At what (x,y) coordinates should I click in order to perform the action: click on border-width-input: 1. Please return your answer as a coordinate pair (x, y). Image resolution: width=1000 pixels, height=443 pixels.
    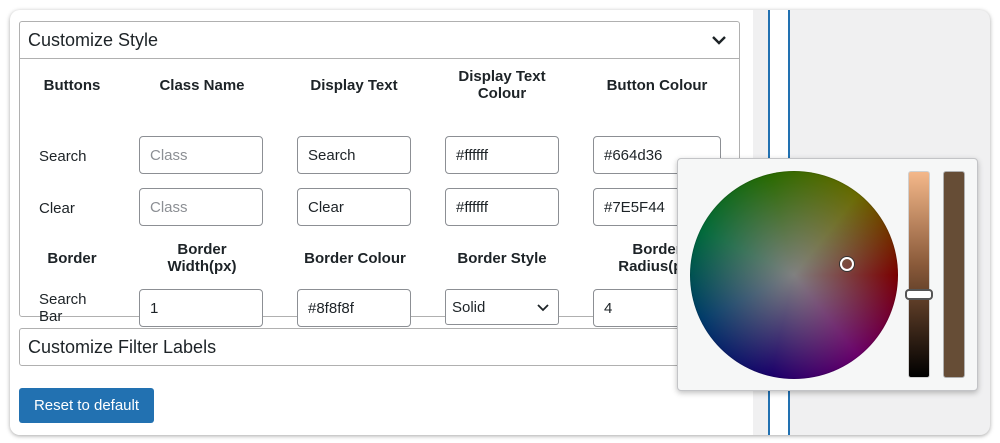
    Looking at the image, I should click on (201, 308).